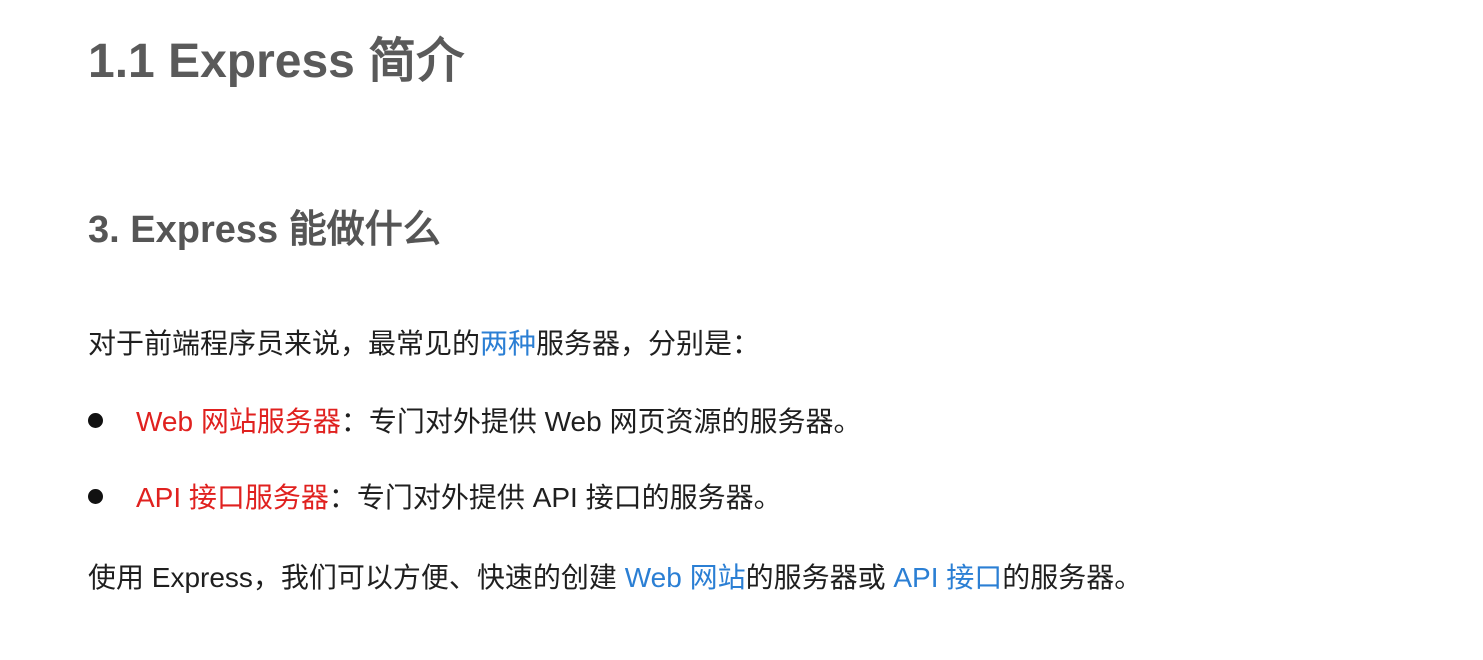 This screenshot has width=1483, height=660. I want to click on list-item: API 接口服务器：专门对外提供 API 接口的服务器。, so click(435, 498).